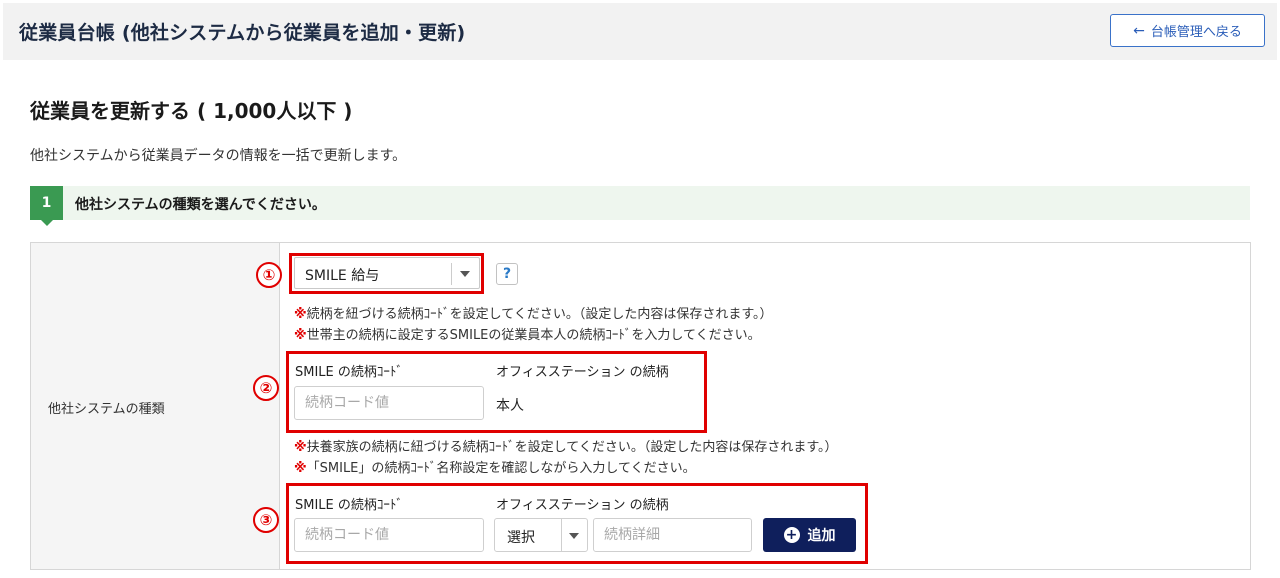 This screenshot has width=1280, height=578. I want to click on annotation-number-3: ③, so click(266, 520).